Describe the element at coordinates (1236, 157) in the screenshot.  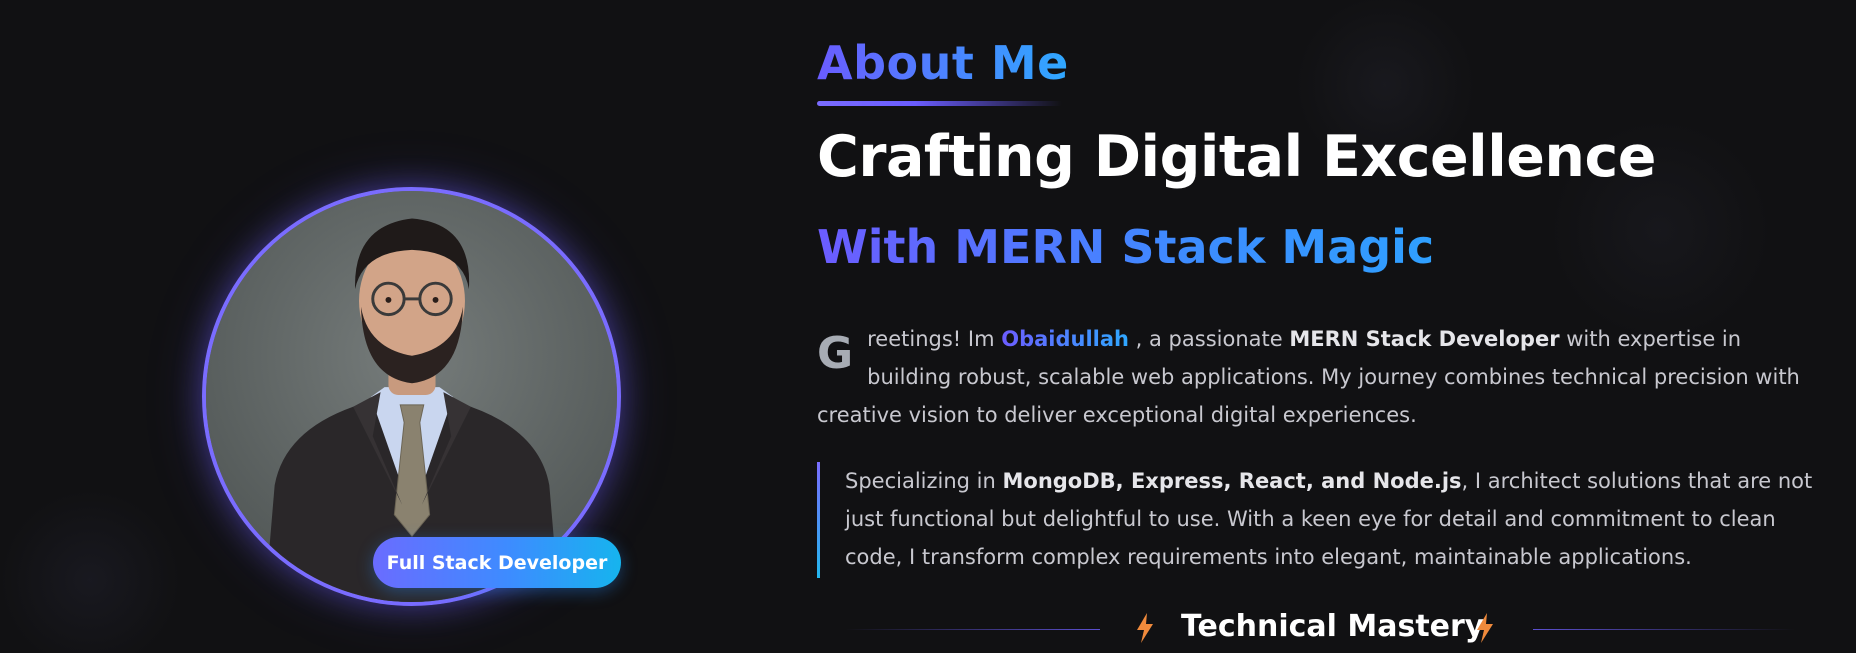
I see `page-headline: Crafting Digital Excellence` at that location.